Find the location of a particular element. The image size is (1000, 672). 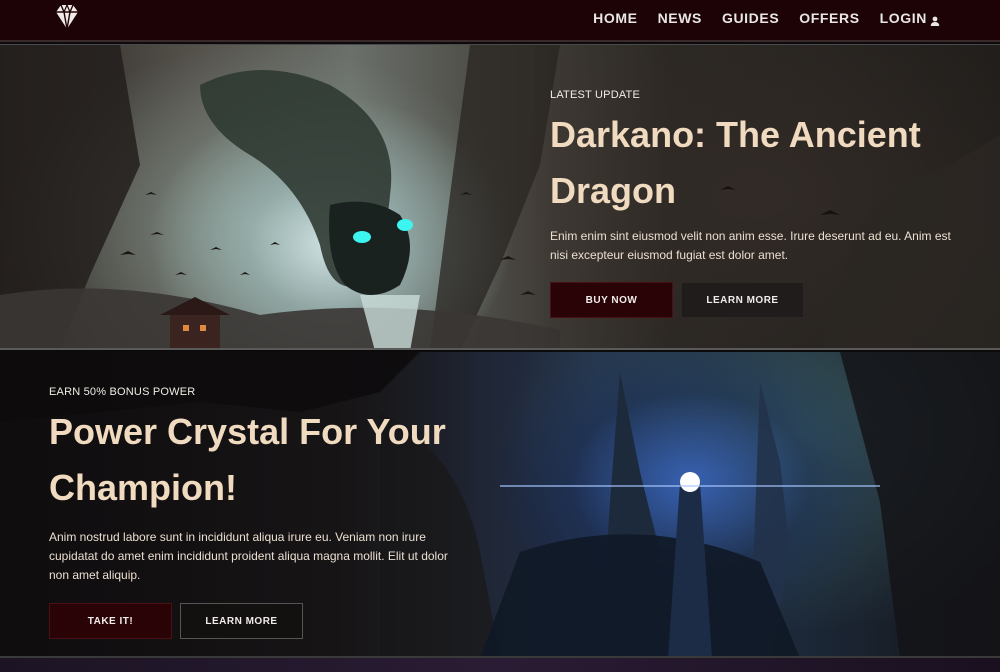

hero-title: Darkano: The Ancient Dragon is located at coordinates (735, 162).